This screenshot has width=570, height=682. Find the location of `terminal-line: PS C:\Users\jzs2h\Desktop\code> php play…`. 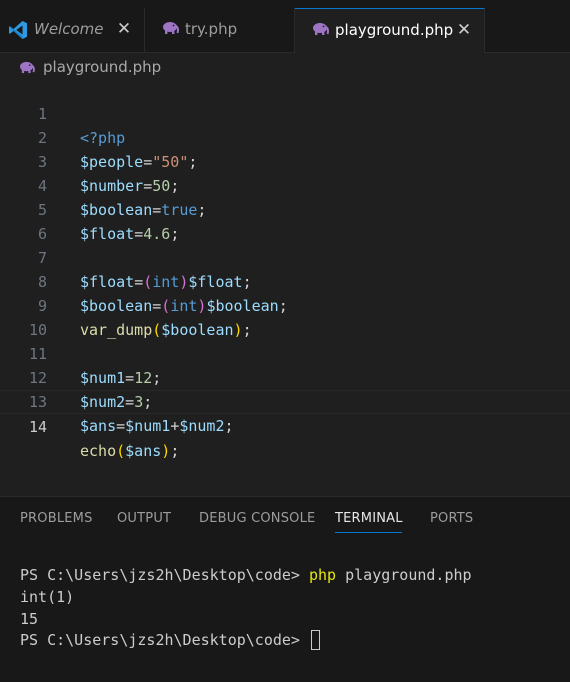

terminal-line: PS C:\Users\jzs2h\Desktop\code> php play… is located at coordinates (246, 575).